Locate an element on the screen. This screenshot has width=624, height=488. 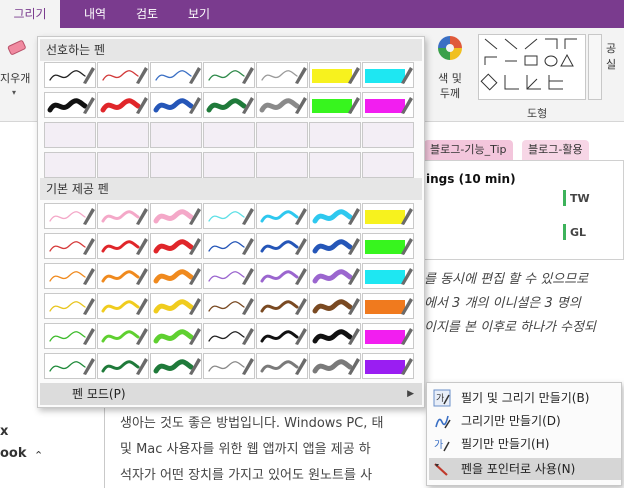
notebook-side-label-2: ook is located at coordinates (13, 453).